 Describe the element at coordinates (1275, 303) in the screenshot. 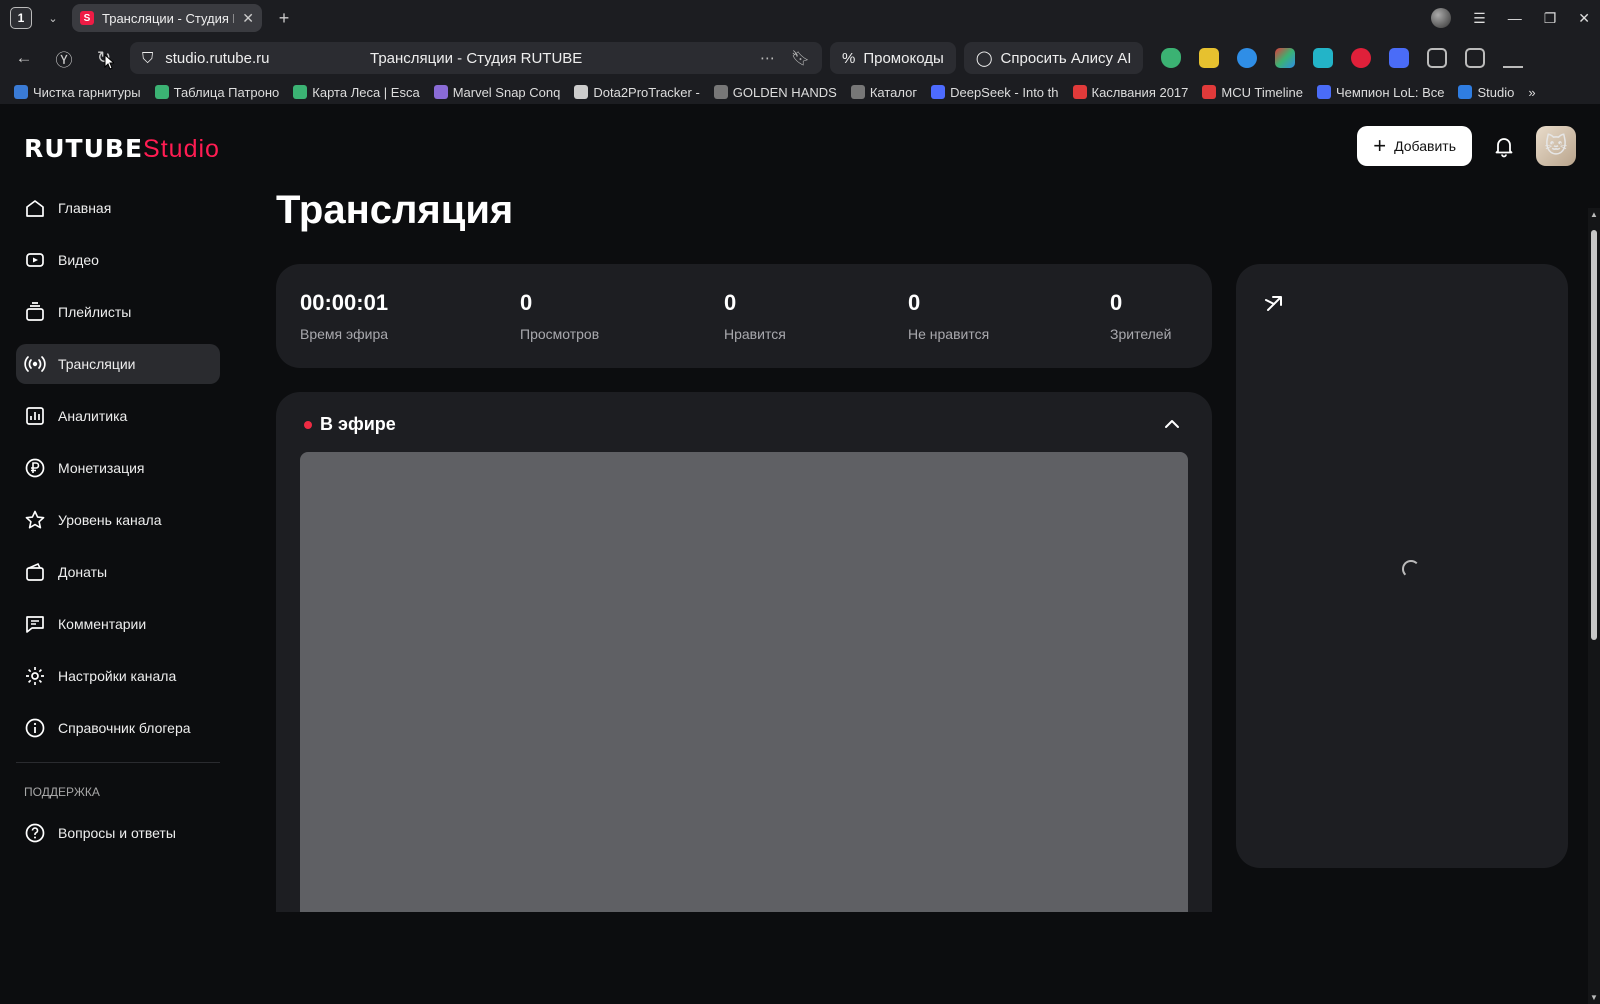

I see `popout-icon` at that location.